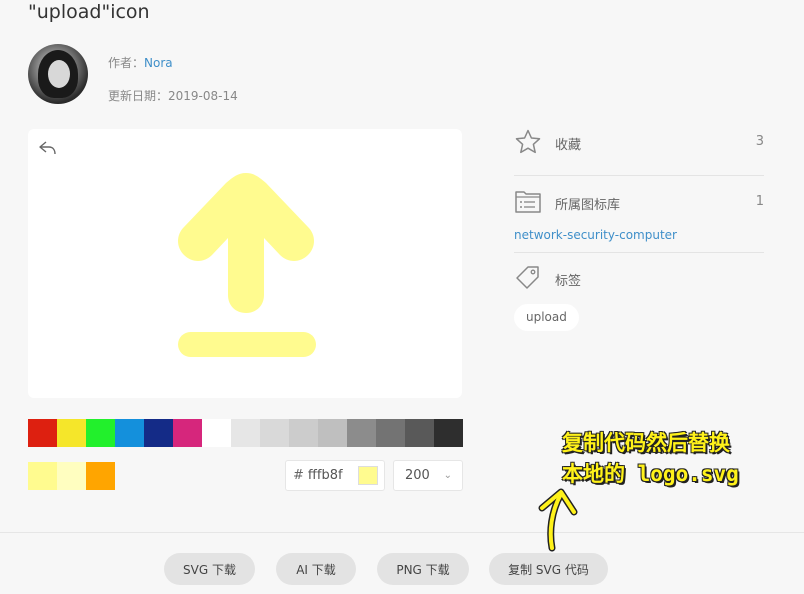  Describe the element at coordinates (568, 281) in the screenshot. I see `tags-label: 标签` at that location.